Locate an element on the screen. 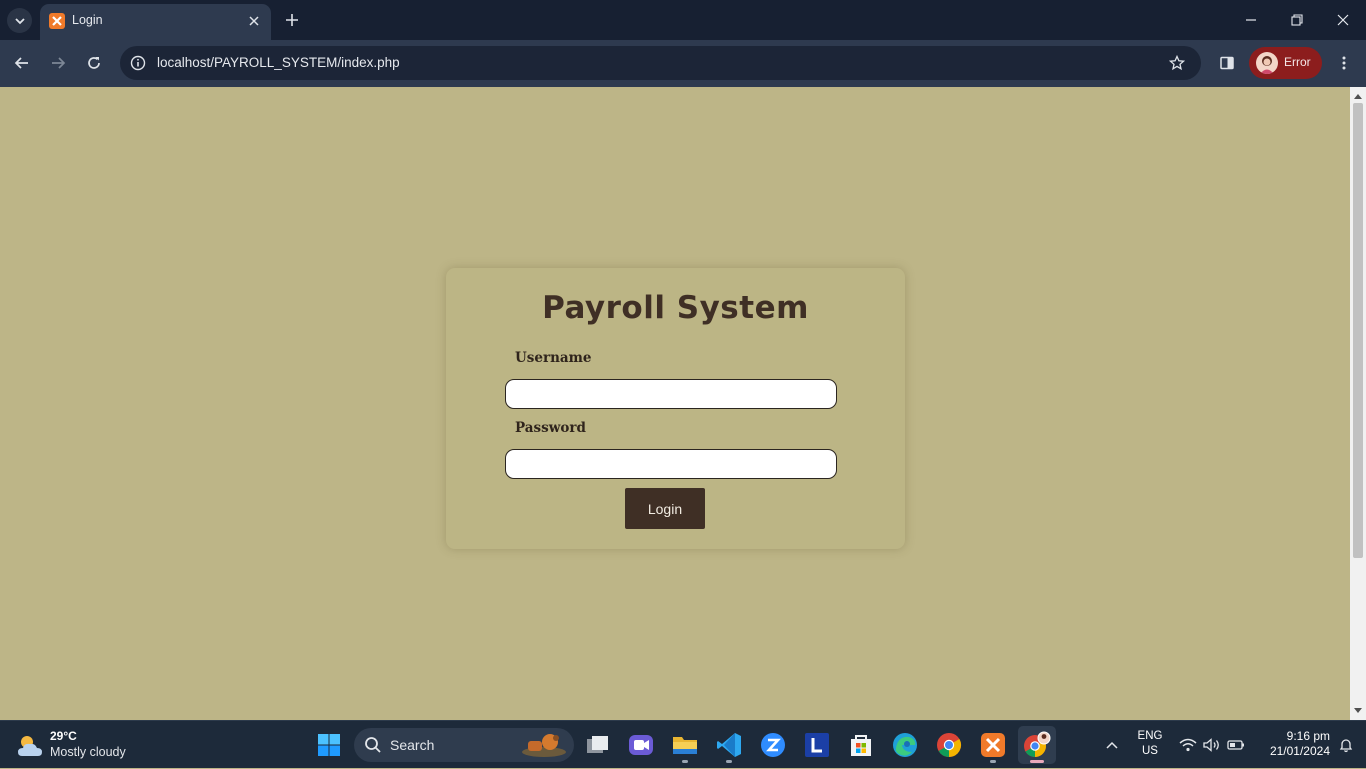 Image resolution: width=1366 pixels, height=769 pixels. taskbar-search: Search is located at coordinates (464, 745).